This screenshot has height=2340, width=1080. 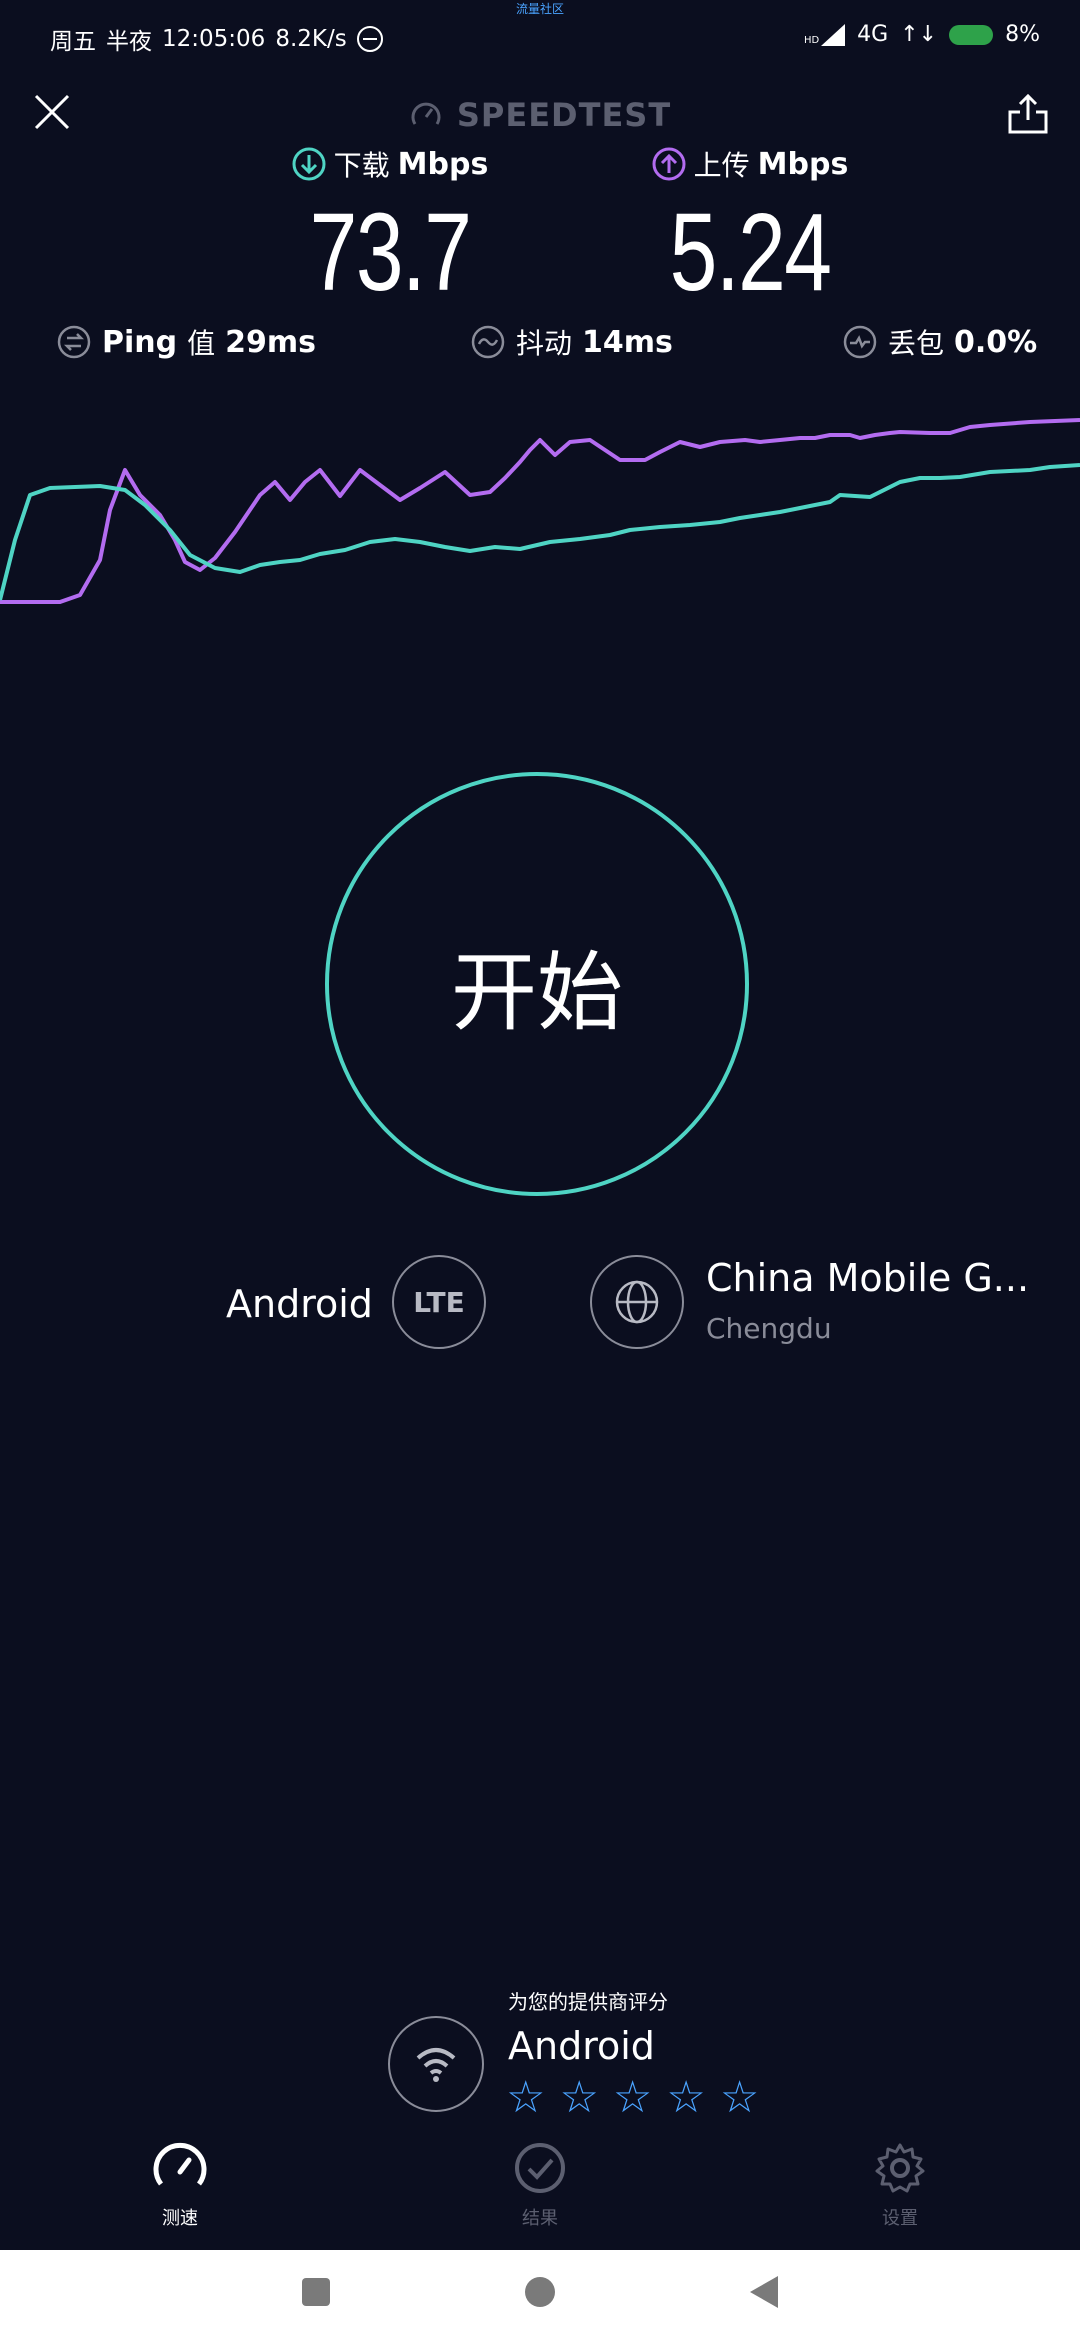 I want to click on share-button, so click(x=1028, y=114).